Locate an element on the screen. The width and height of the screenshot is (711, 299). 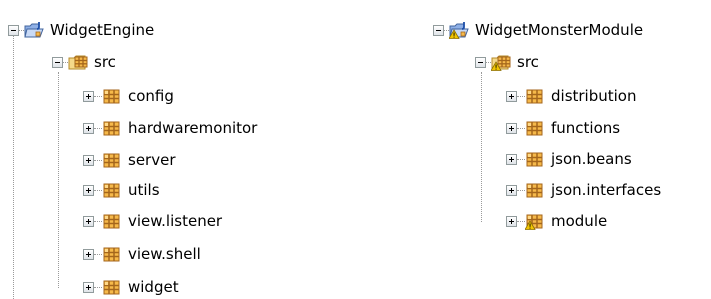
source-folder-warning-icon is located at coordinates (501, 62).